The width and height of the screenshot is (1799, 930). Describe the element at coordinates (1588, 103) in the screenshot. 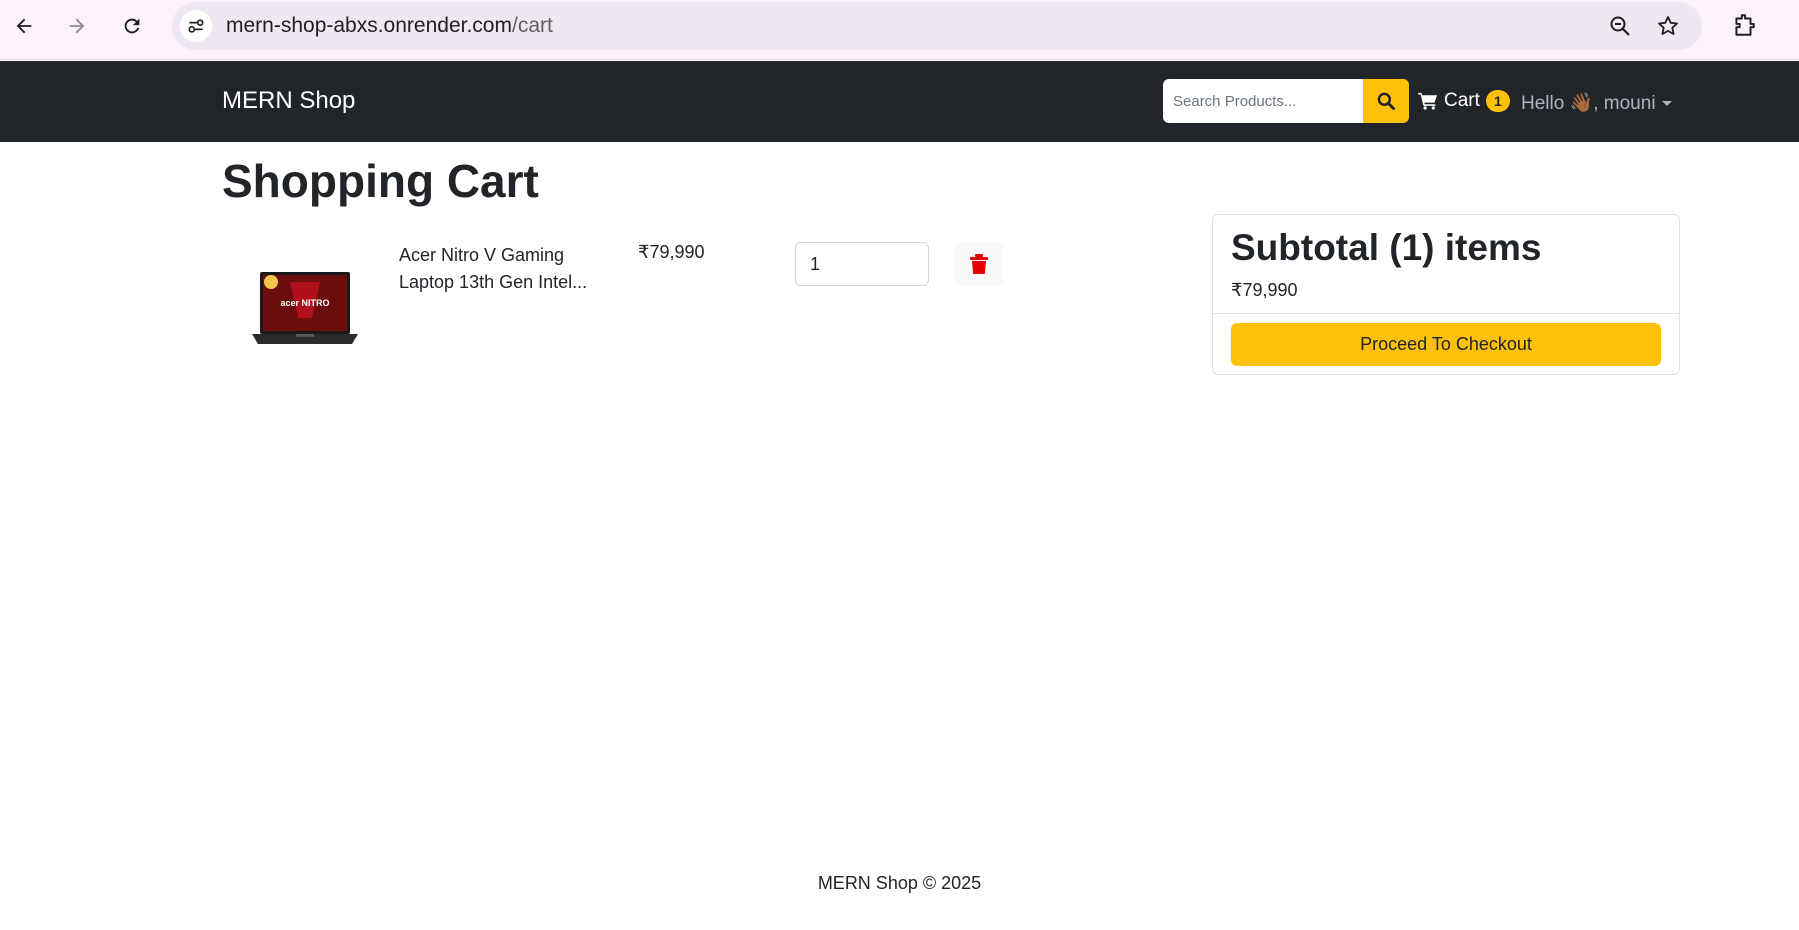

I see `user-greeting: Hello 👋🏾, mouni` at that location.